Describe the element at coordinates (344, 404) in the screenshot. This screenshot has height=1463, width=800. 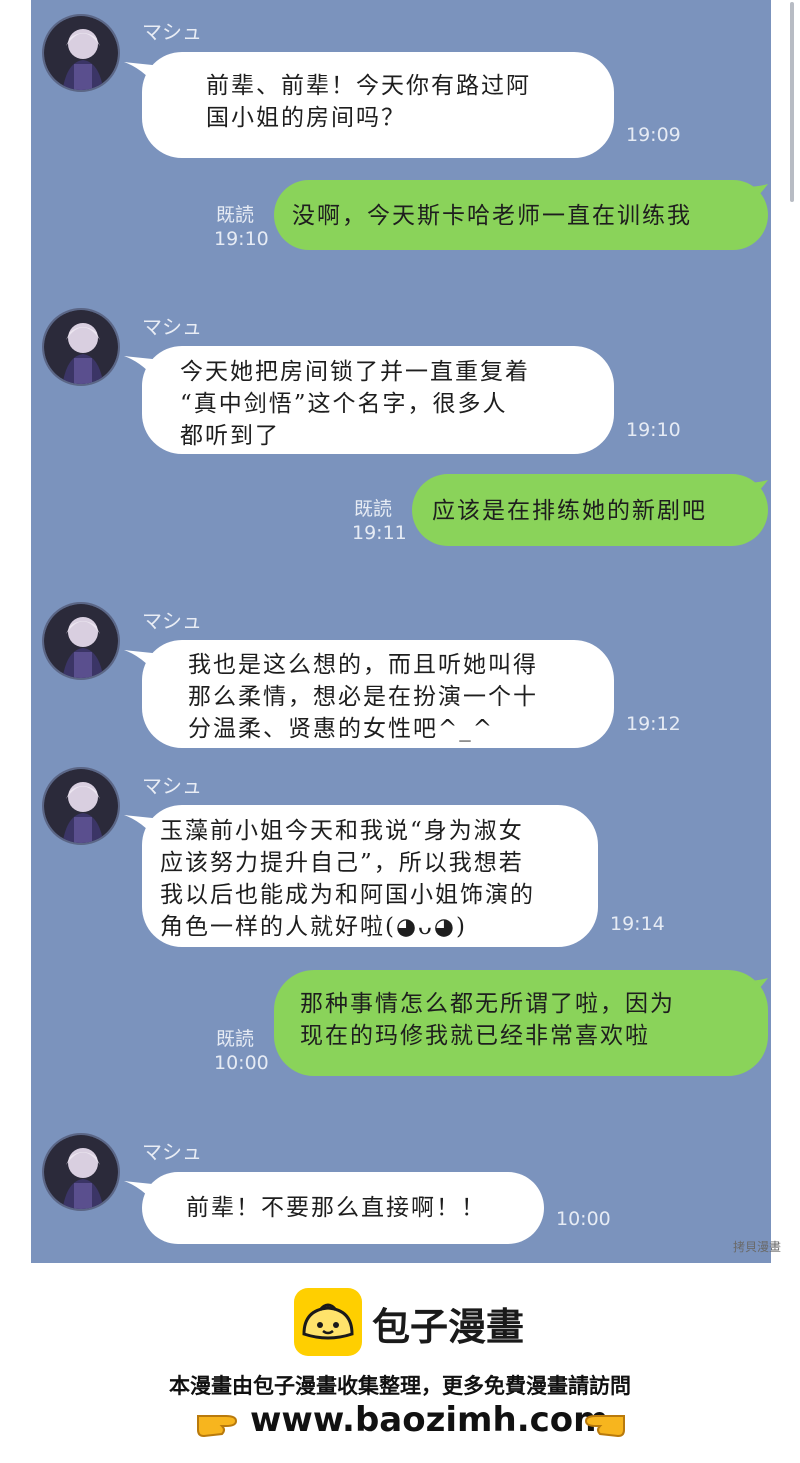
I see `message-line: “真中剑悟”这个名字，很多人` at that location.